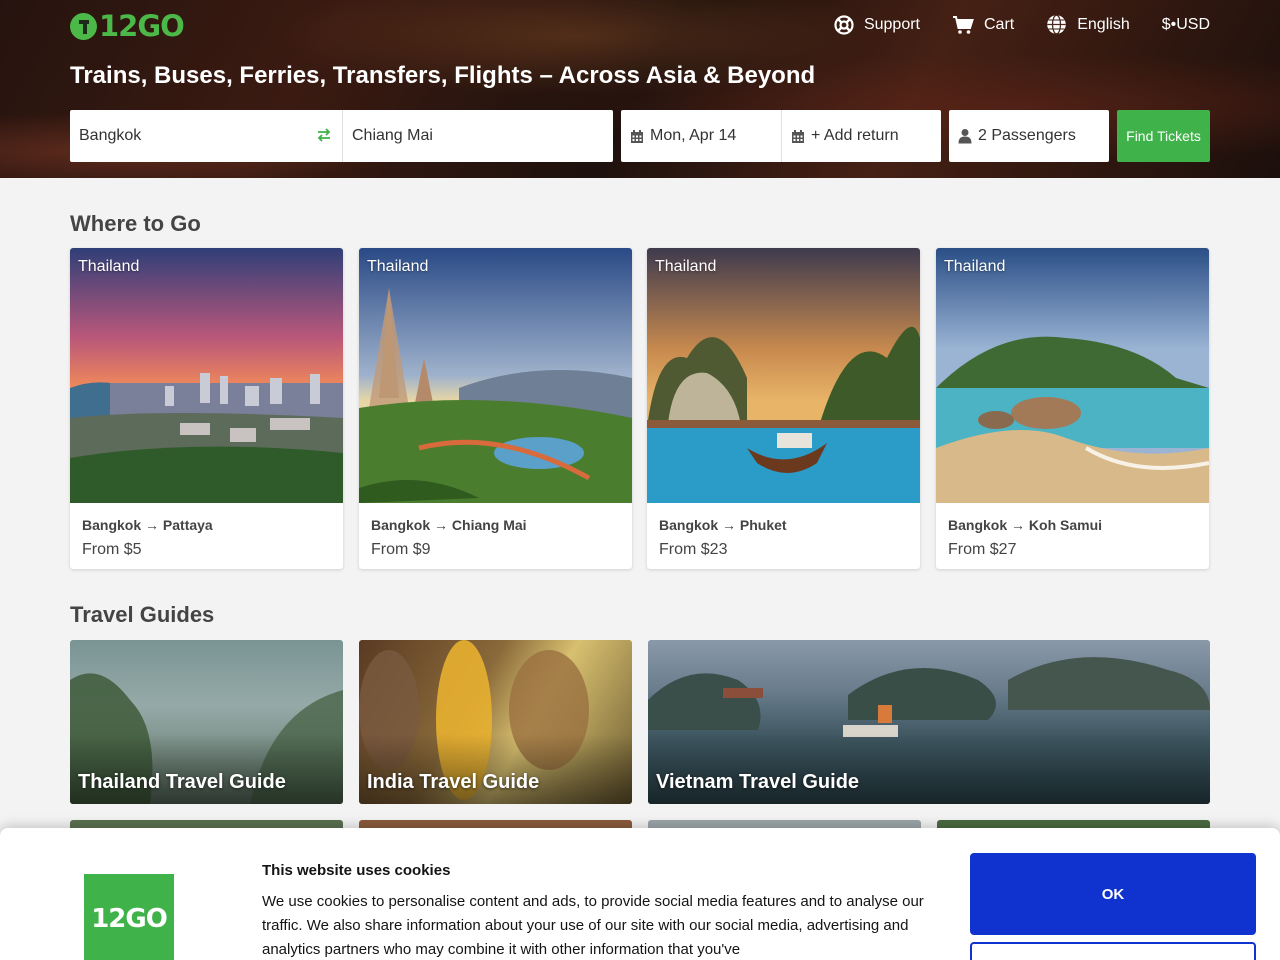 The width and height of the screenshot is (1280, 960). What do you see at coordinates (982, 549) in the screenshot?
I see `price-label: From $27` at bounding box center [982, 549].